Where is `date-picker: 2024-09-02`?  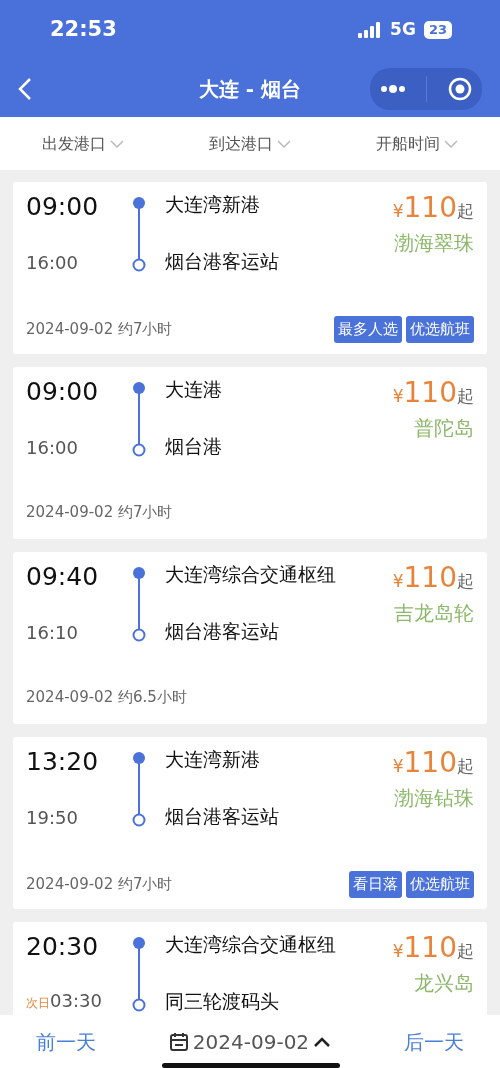 date-picker: 2024-09-02 is located at coordinates (250, 1041).